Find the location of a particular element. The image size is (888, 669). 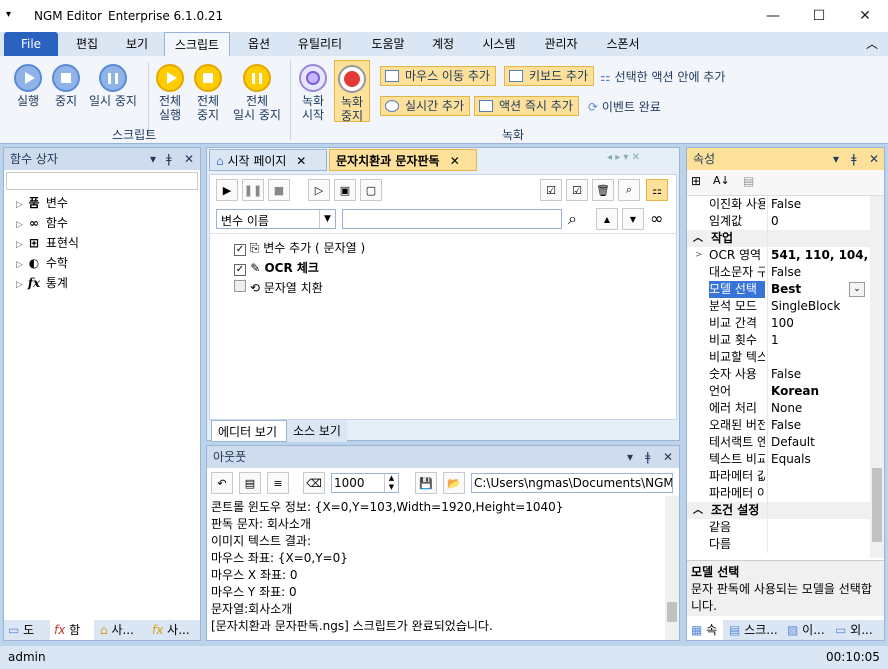

output-path-field: C:\Users\ngmas\Documents\NGM6\ is located at coordinates (572, 483).